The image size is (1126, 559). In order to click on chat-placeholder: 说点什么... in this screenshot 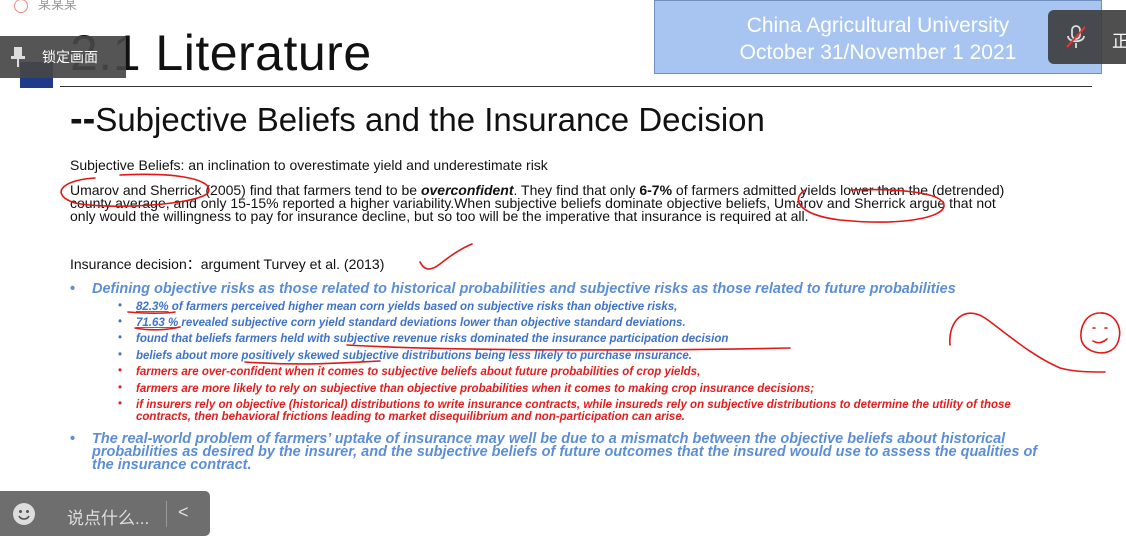, I will do `click(108, 516)`.